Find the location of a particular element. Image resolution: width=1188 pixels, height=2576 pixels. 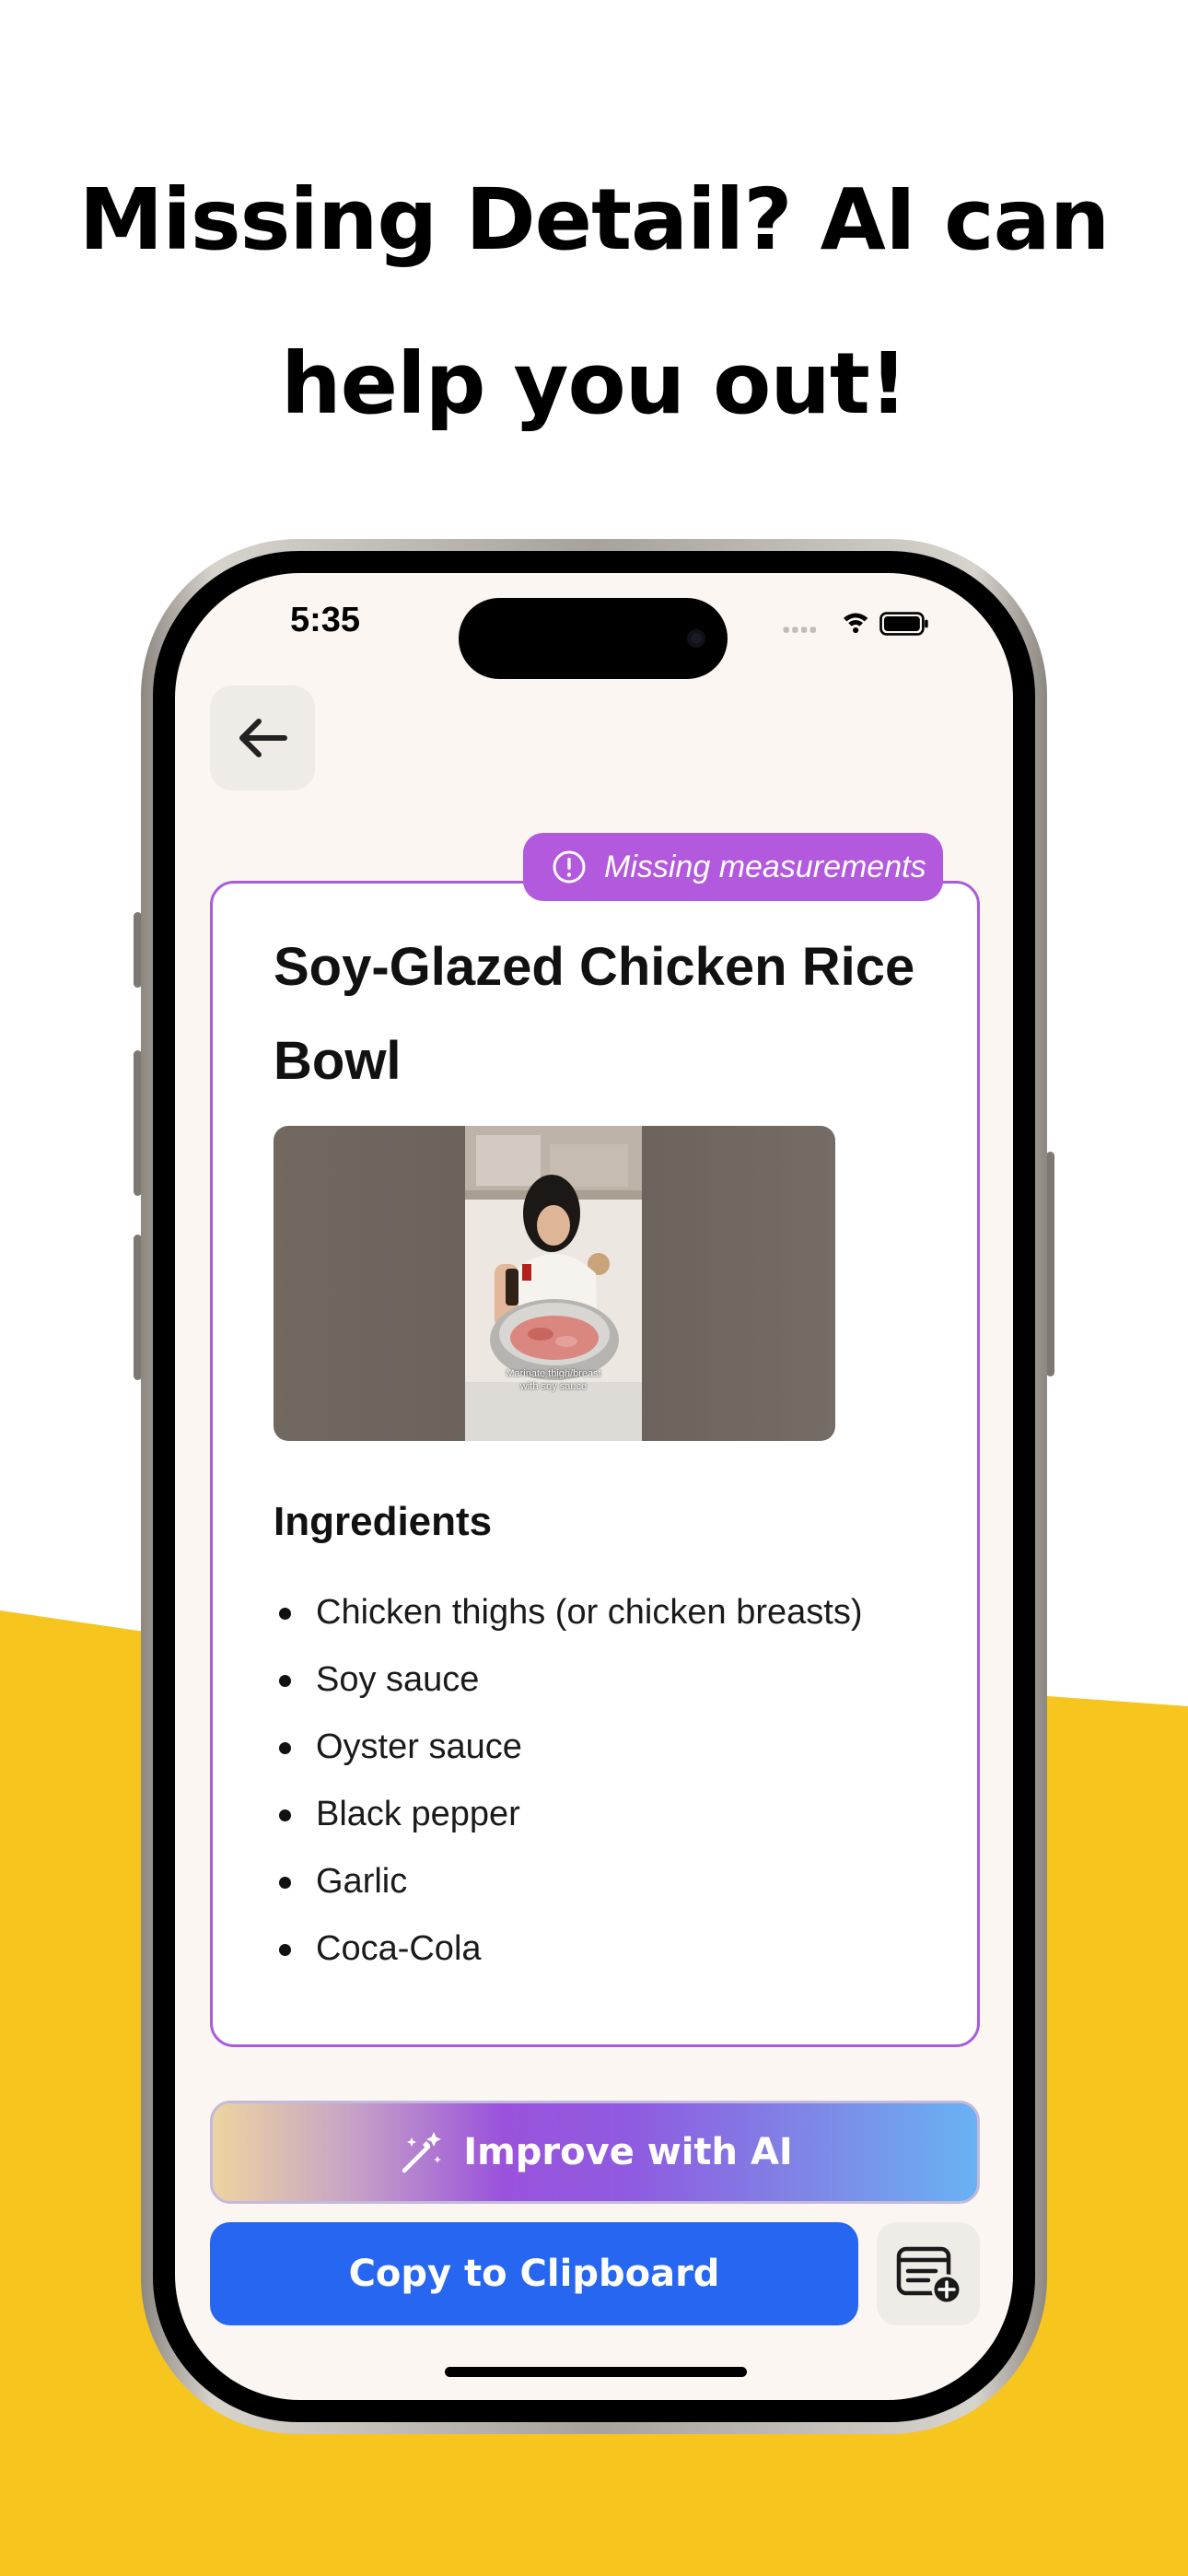

thumbnail-caption: Marinate thigh/breast with soy sauce is located at coordinates (553, 1380).